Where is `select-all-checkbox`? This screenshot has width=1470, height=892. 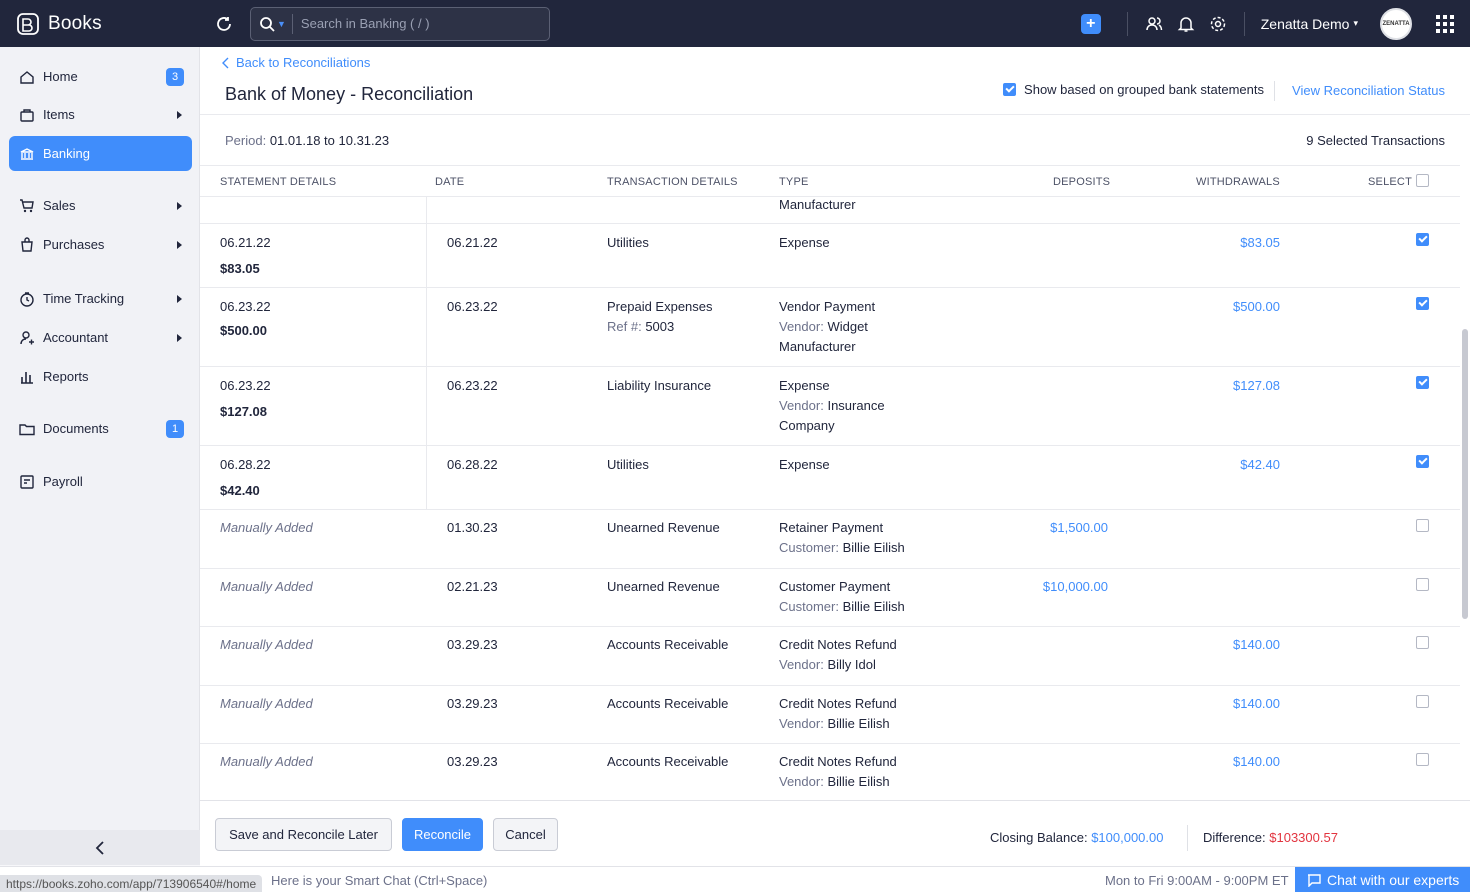
select-all-checkbox is located at coordinates (1422, 180).